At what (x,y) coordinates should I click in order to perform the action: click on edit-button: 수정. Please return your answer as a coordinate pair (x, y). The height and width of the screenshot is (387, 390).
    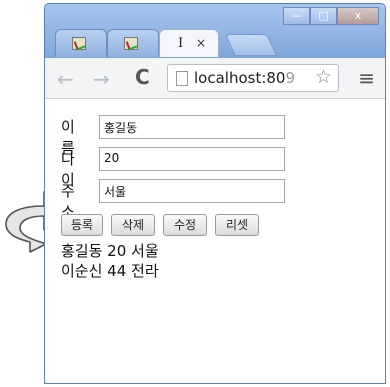
    Looking at the image, I should click on (185, 225).